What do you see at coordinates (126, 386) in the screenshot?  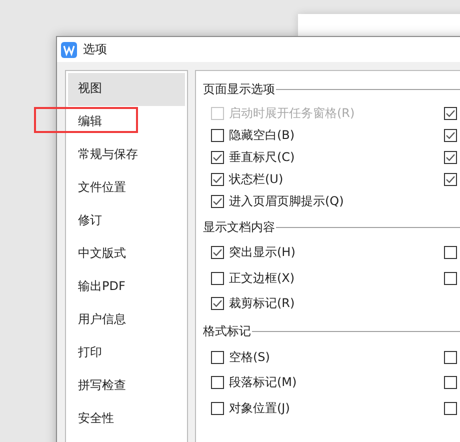 I see `sidebar-item: 拼写检查` at bounding box center [126, 386].